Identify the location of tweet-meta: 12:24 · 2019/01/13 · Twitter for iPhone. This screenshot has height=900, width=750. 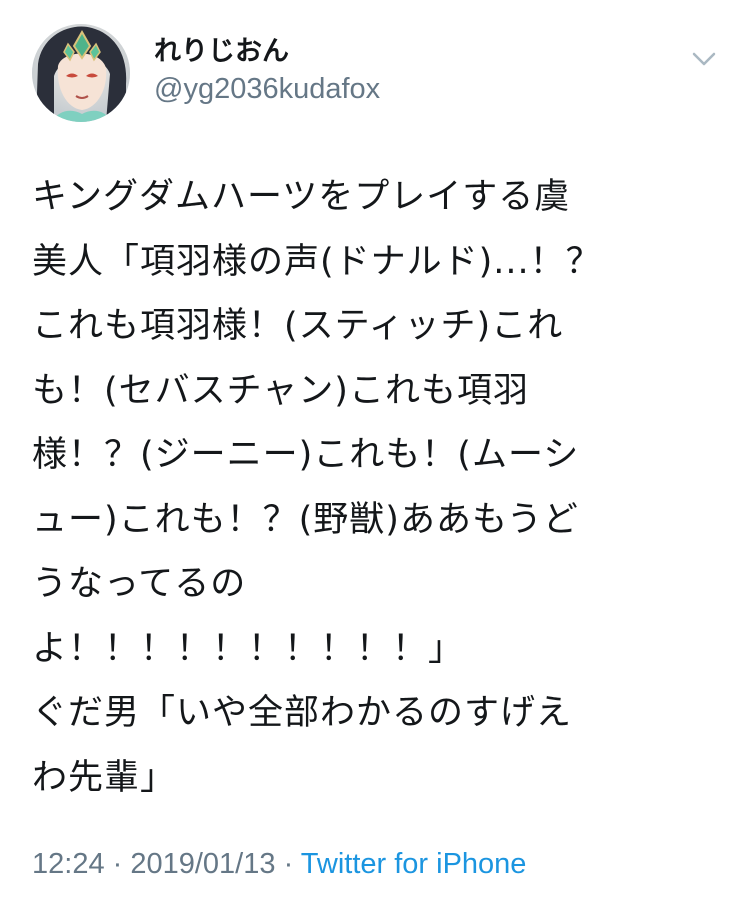
(279, 864).